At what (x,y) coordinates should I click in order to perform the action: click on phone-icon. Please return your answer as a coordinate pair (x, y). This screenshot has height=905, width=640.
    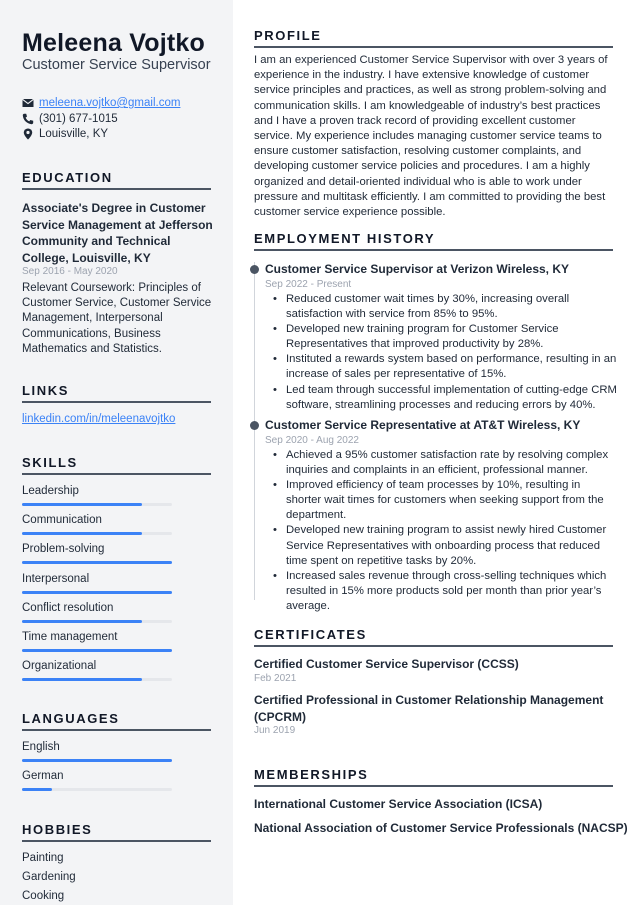
    Looking at the image, I should click on (28, 119).